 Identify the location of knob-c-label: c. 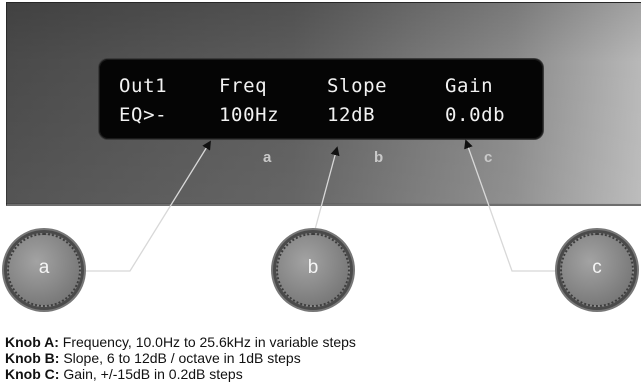
(597, 267).